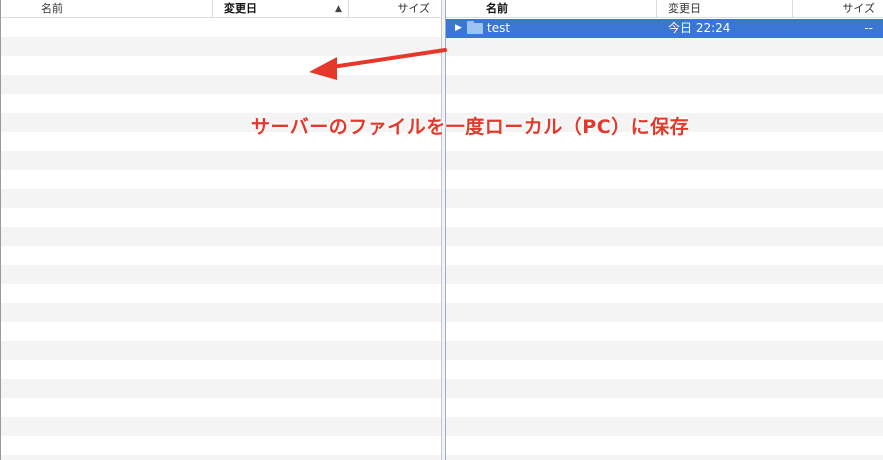 The width and height of the screenshot is (883, 460). I want to click on local-column-header: 名前 変更日 ▲ サイズ, so click(221, 9).